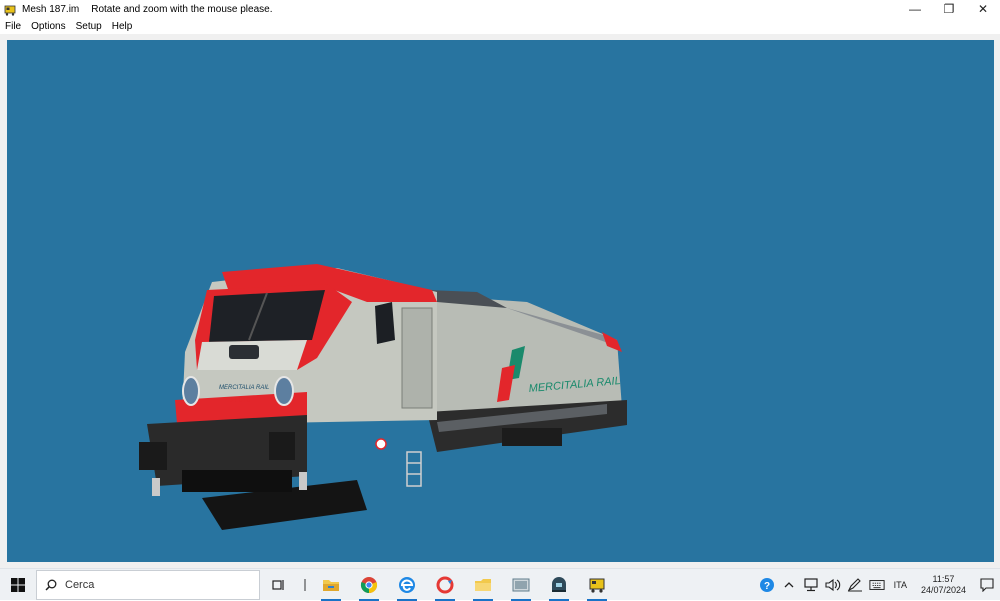 The image size is (1000, 601). What do you see at coordinates (244, 352) in the screenshot?
I see `headlight-cluster` at bounding box center [244, 352].